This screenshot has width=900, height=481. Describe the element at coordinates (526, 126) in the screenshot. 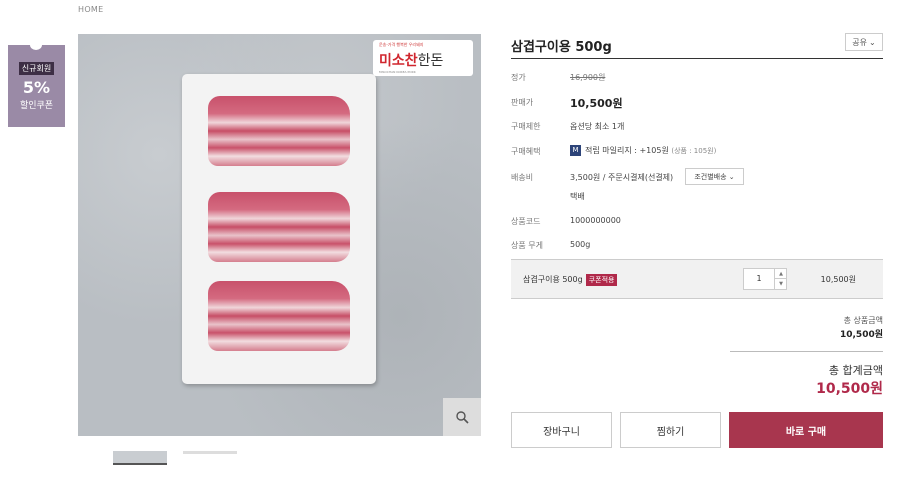

I see `purchase-limit-label: 구매제한` at that location.